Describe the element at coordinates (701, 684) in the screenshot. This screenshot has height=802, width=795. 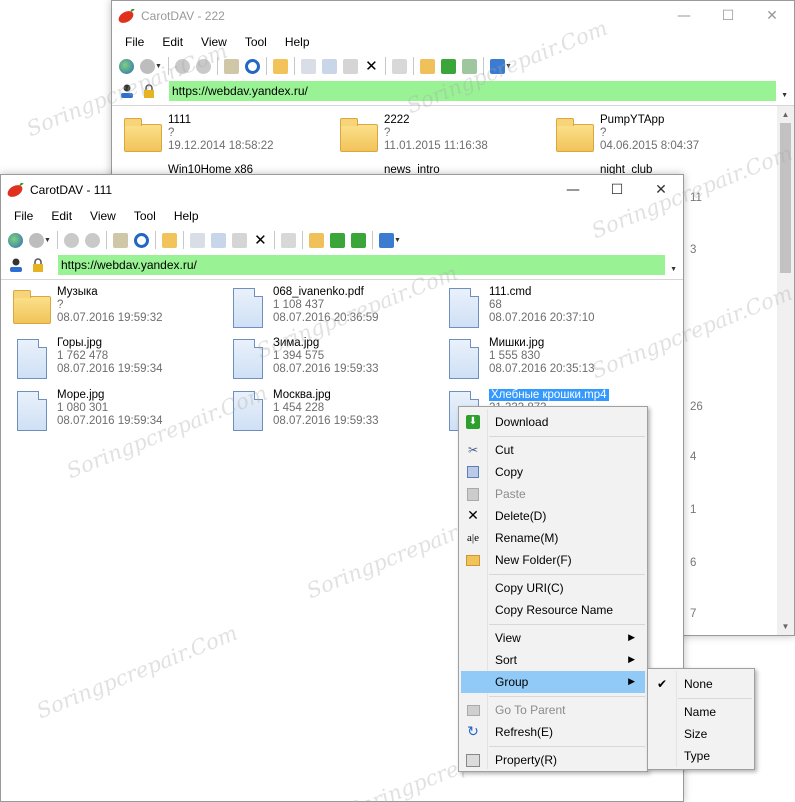
I see `submenu-item-none: ✔ None` at that location.